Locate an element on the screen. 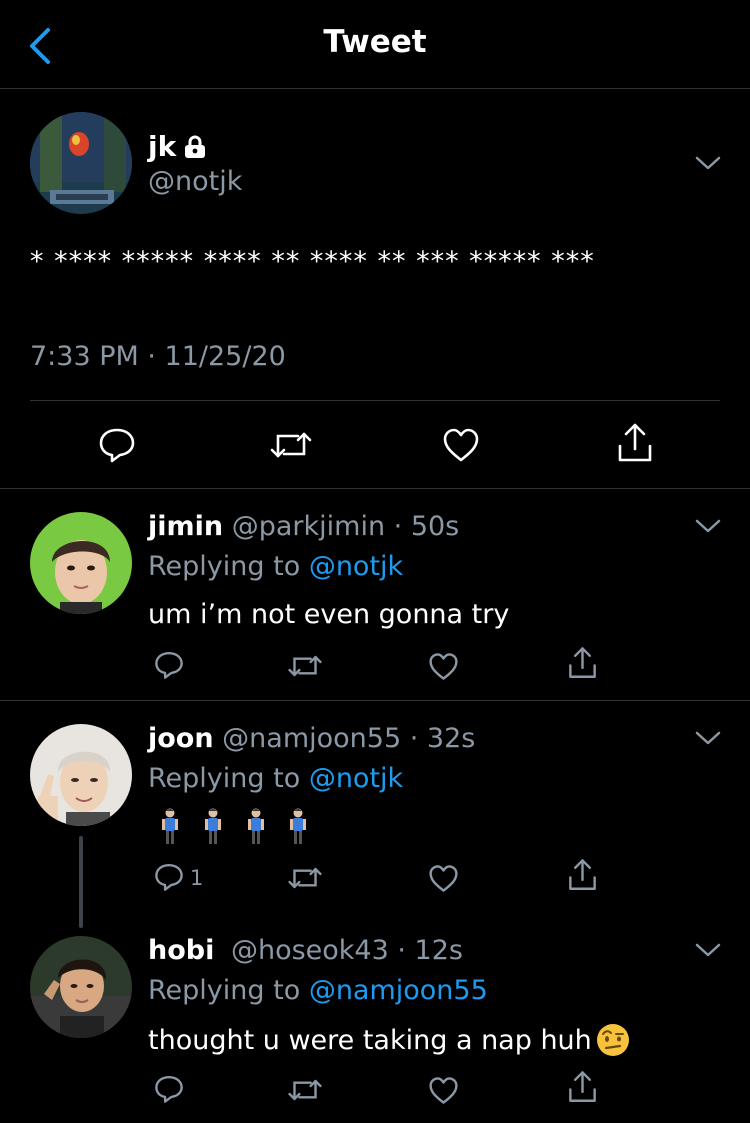  author-name: joon is located at coordinates (181, 738).